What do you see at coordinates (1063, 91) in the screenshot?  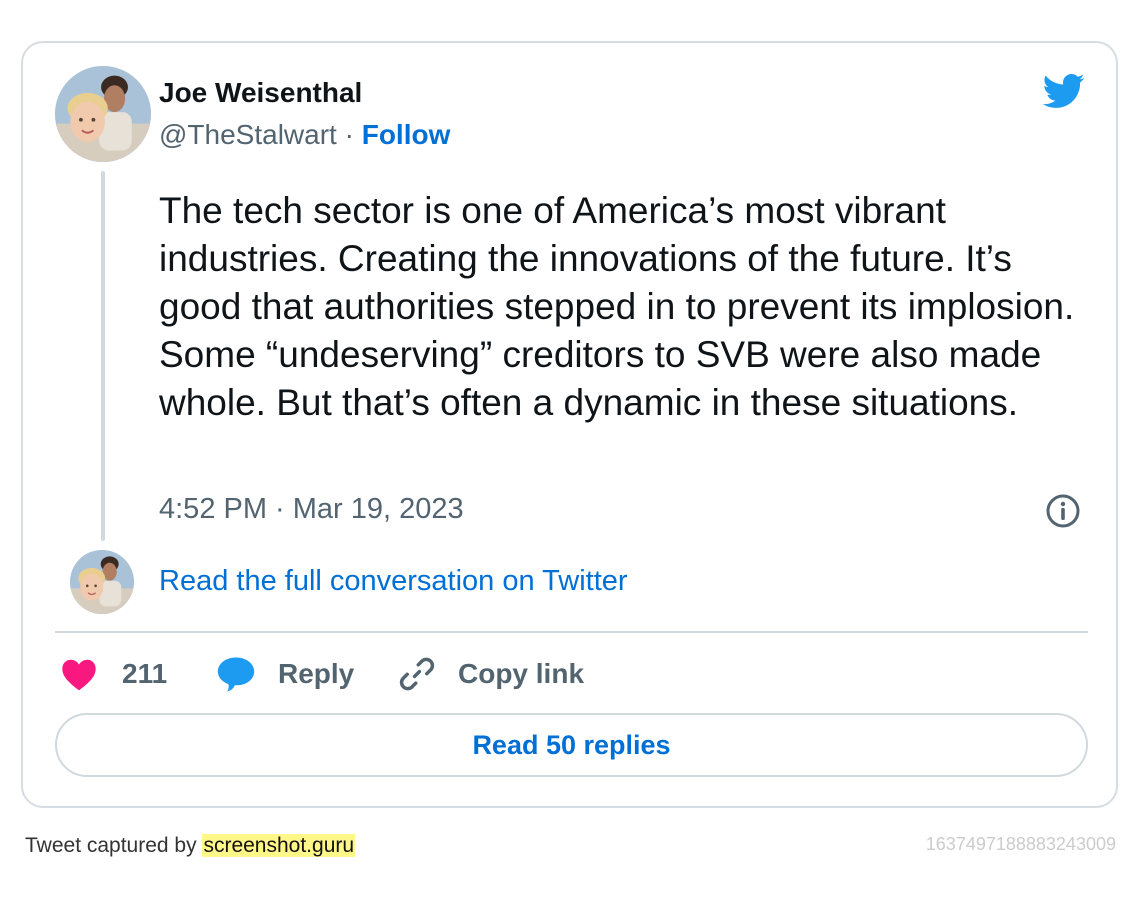 I see `twitter-bird-icon` at bounding box center [1063, 91].